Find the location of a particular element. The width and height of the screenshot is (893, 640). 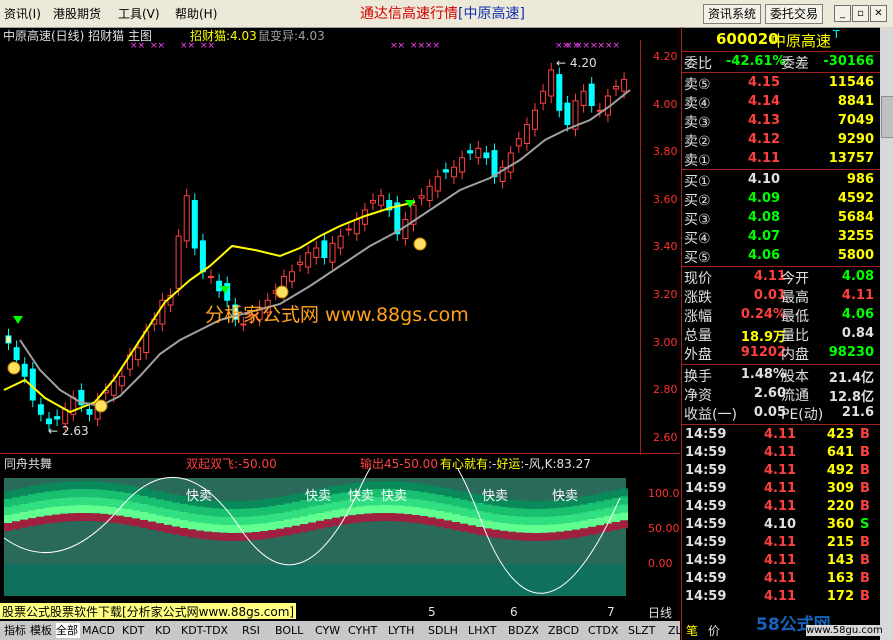

watermark-text: 分析家公式网 www.88gs.com is located at coordinates (337, 315).